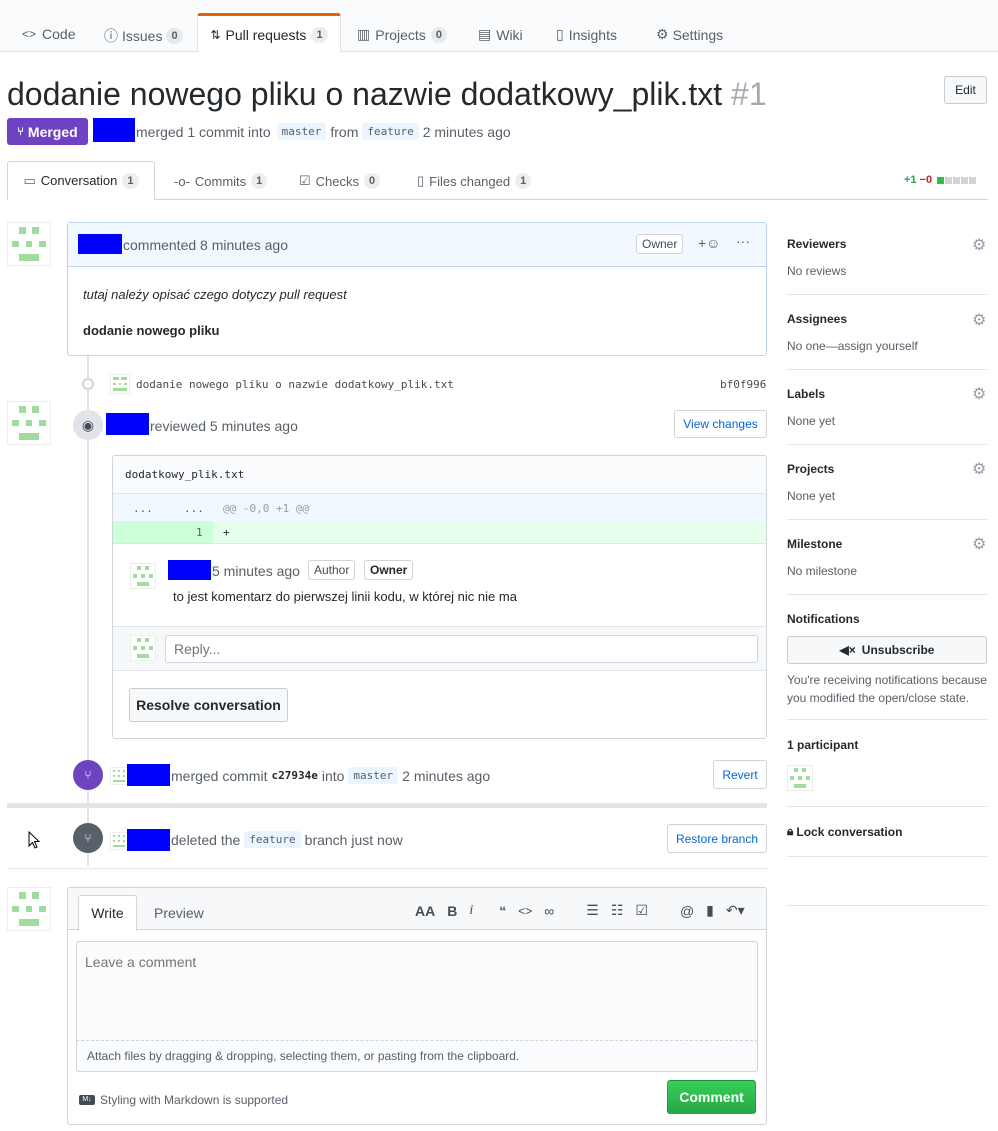 The width and height of the screenshot is (998, 1131). What do you see at coordinates (266, 508) in the screenshot?
I see `hunk-header: @@ -0,0 +1 @@` at bounding box center [266, 508].